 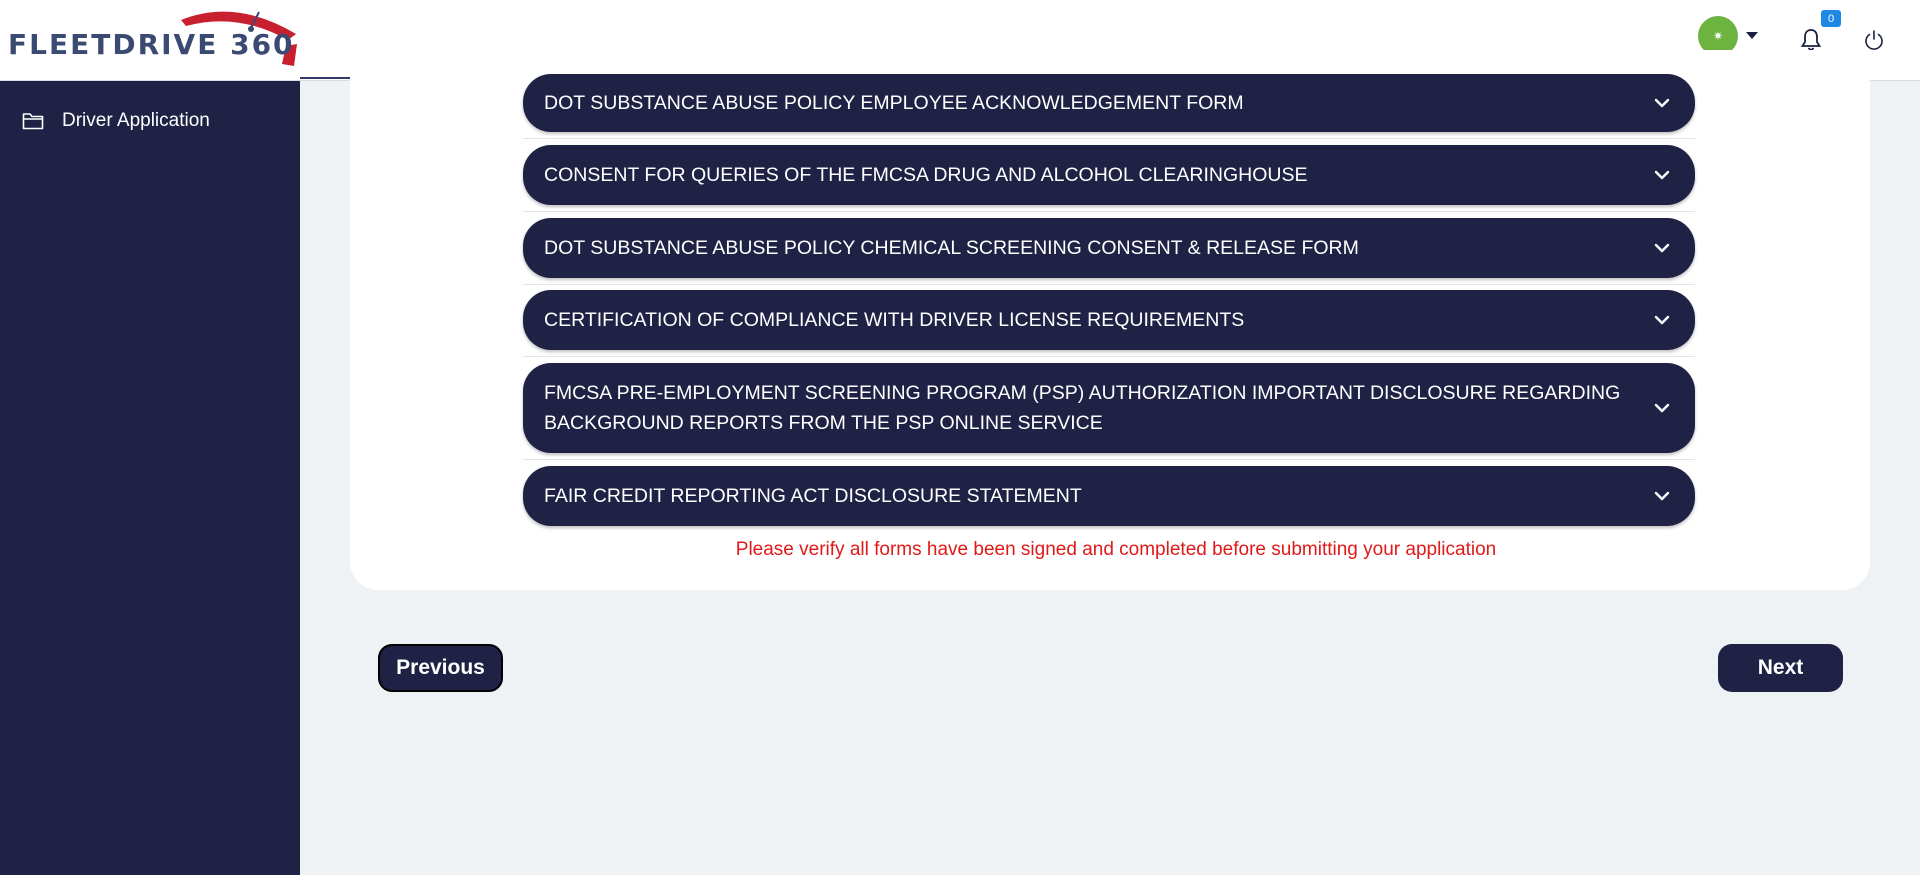 I want to click on fleetdrive-logo: FLEETDRIVE 360, so click(x=154, y=38).